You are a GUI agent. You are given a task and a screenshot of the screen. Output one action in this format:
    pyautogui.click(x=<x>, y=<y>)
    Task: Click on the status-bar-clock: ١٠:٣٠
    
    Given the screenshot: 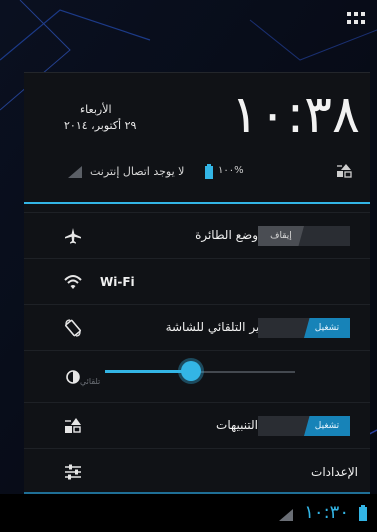 What is the action you would take?
    pyautogui.click(x=326, y=512)
    